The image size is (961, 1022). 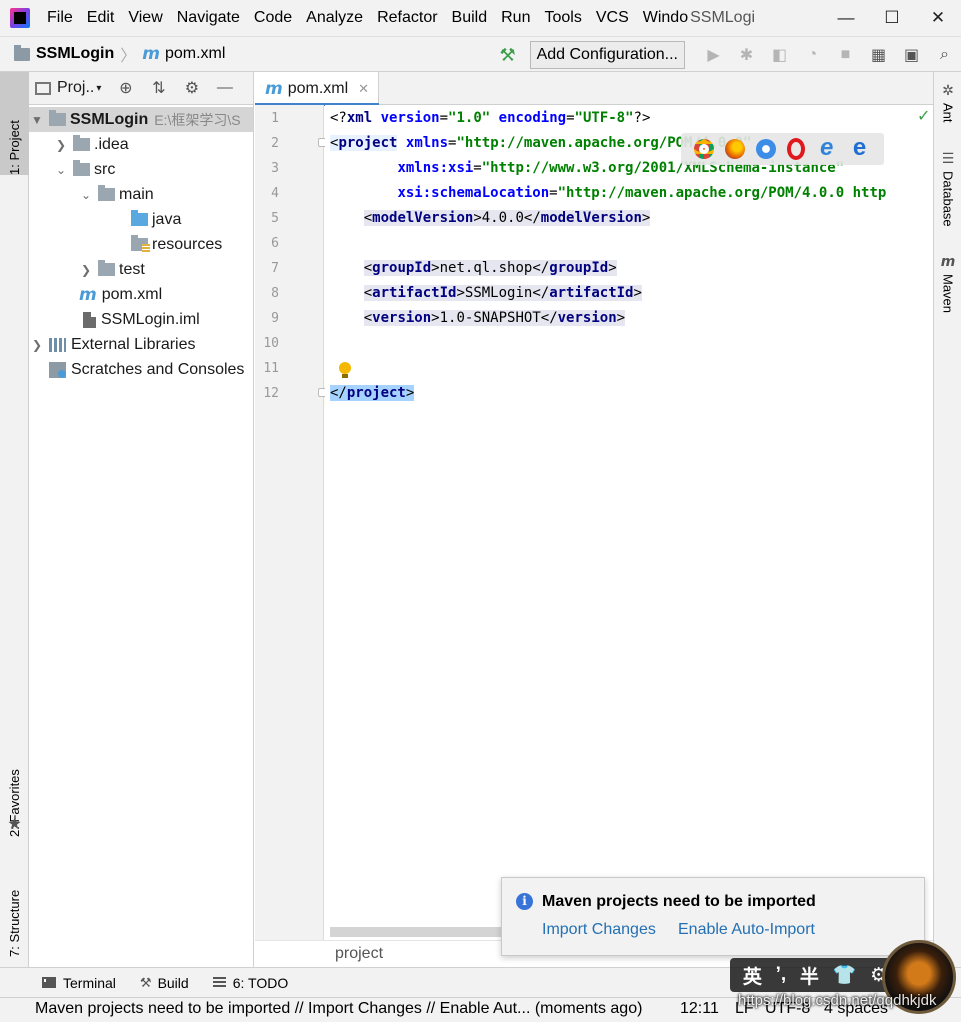 What do you see at coordinates (766, 149) in the screenshot?
I see `safari-icon` at bounding box center [766, 149].